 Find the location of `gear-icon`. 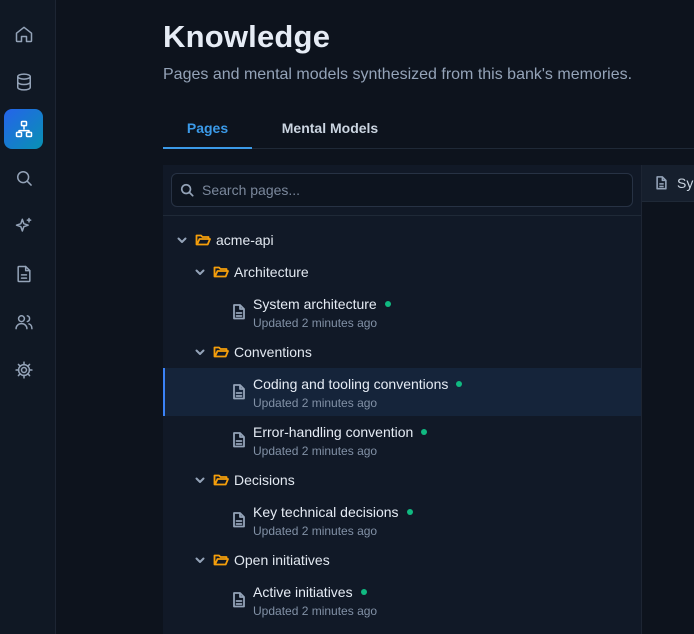

gear-icon is located at coordinates (23, 370).